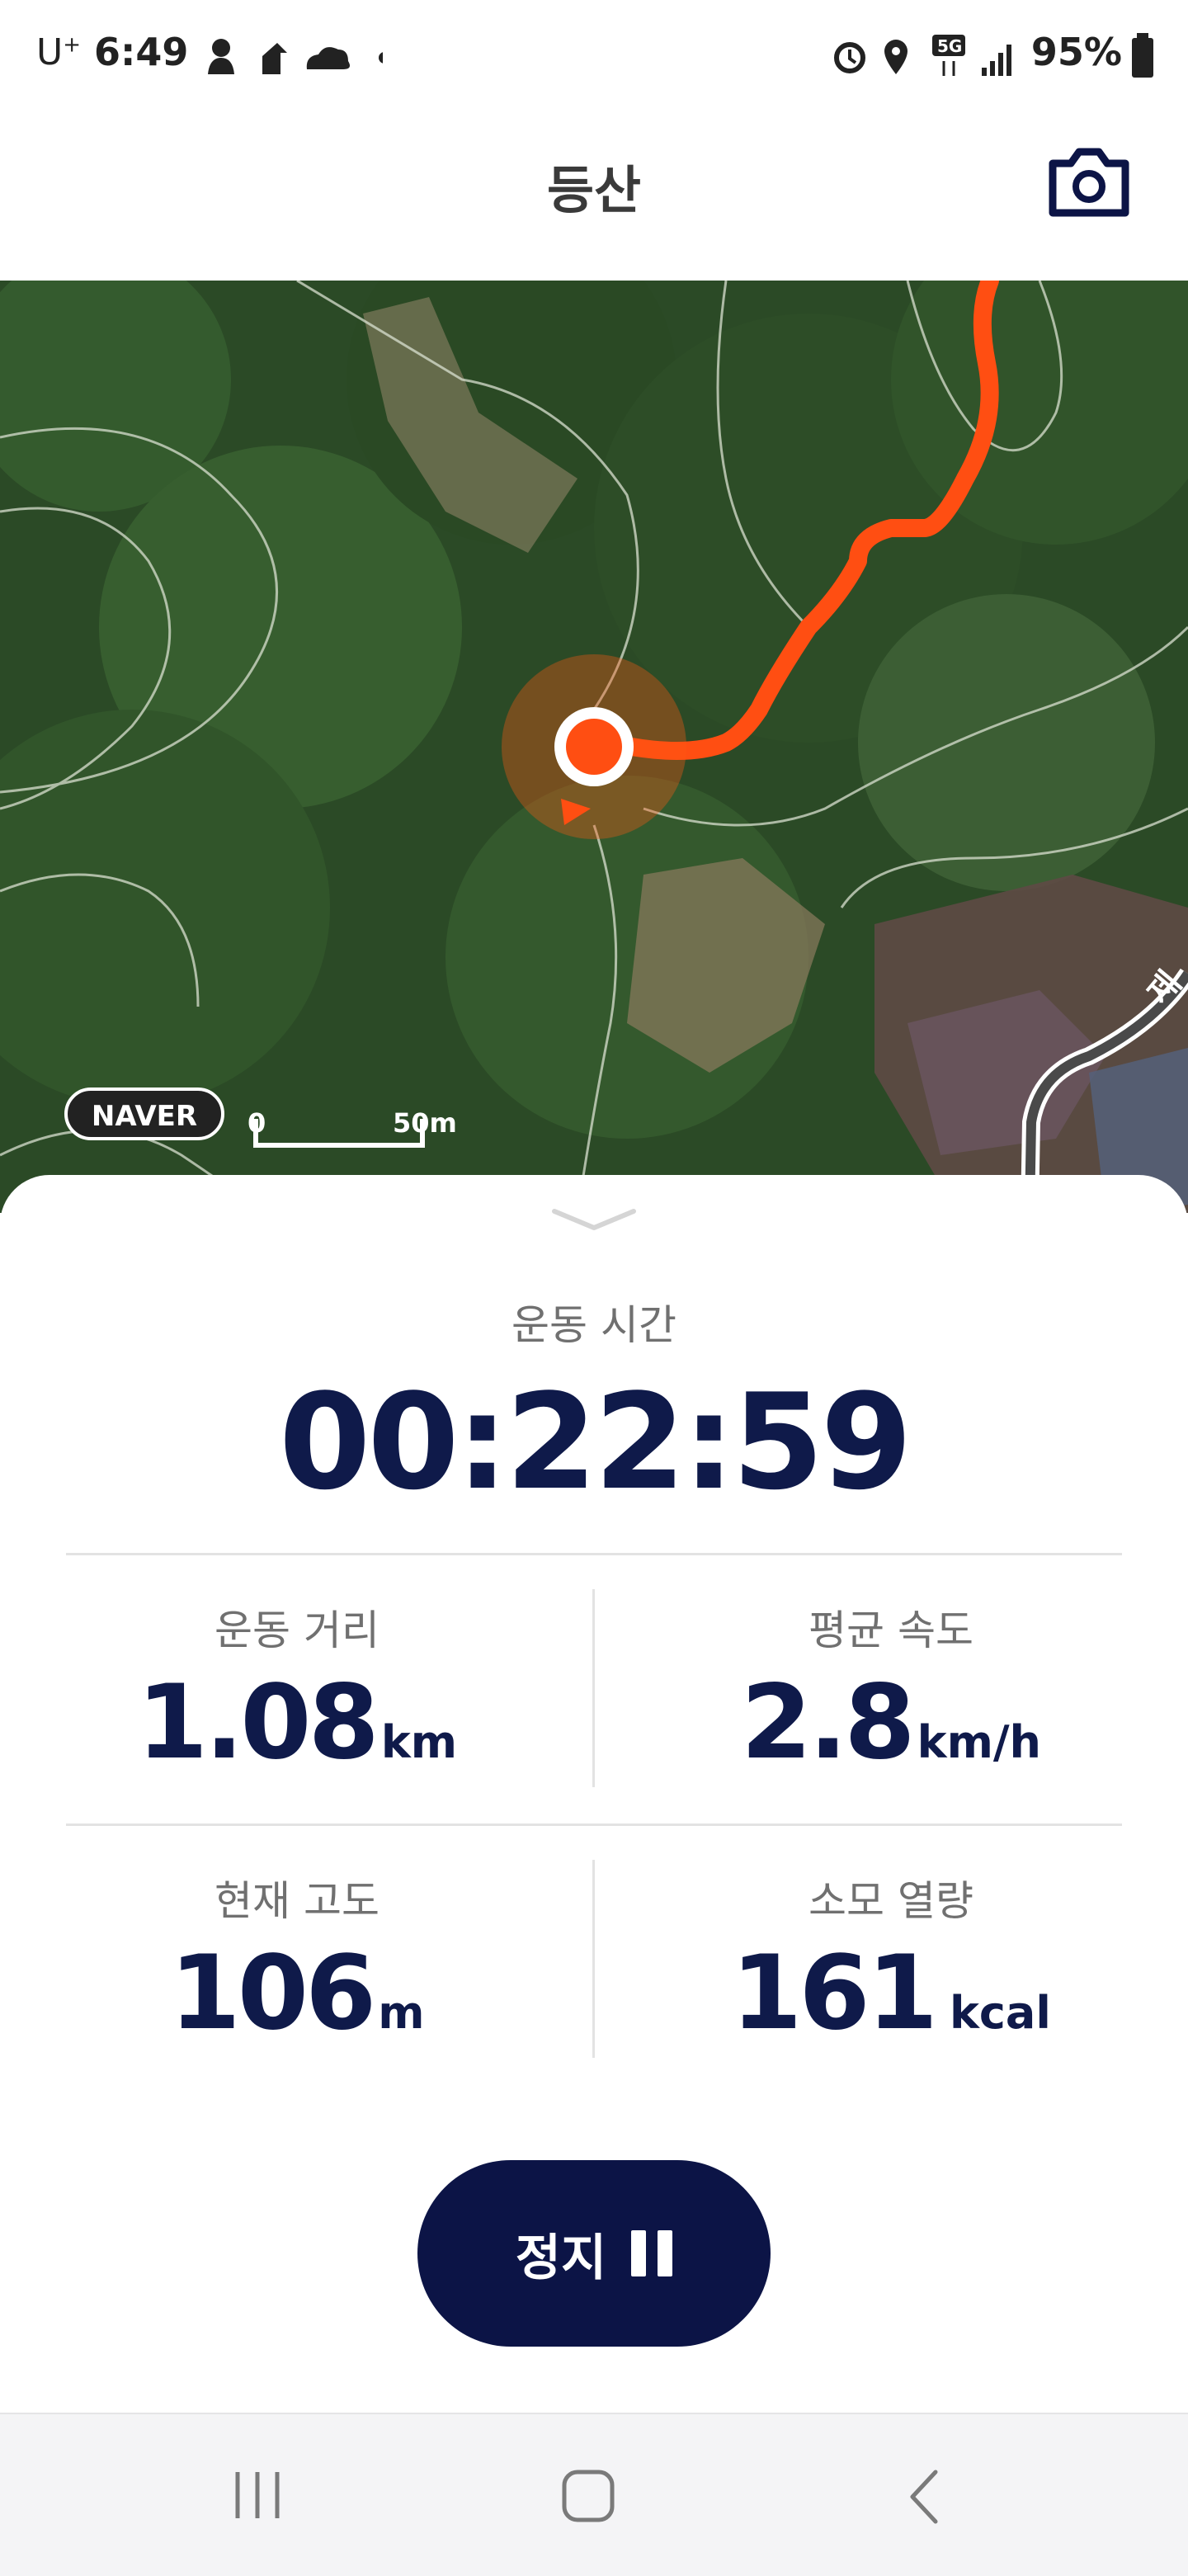 The image size is (1188, 2576). I want to click on status-bar: U+ 6:49 5G 95%, so click(594, 58).